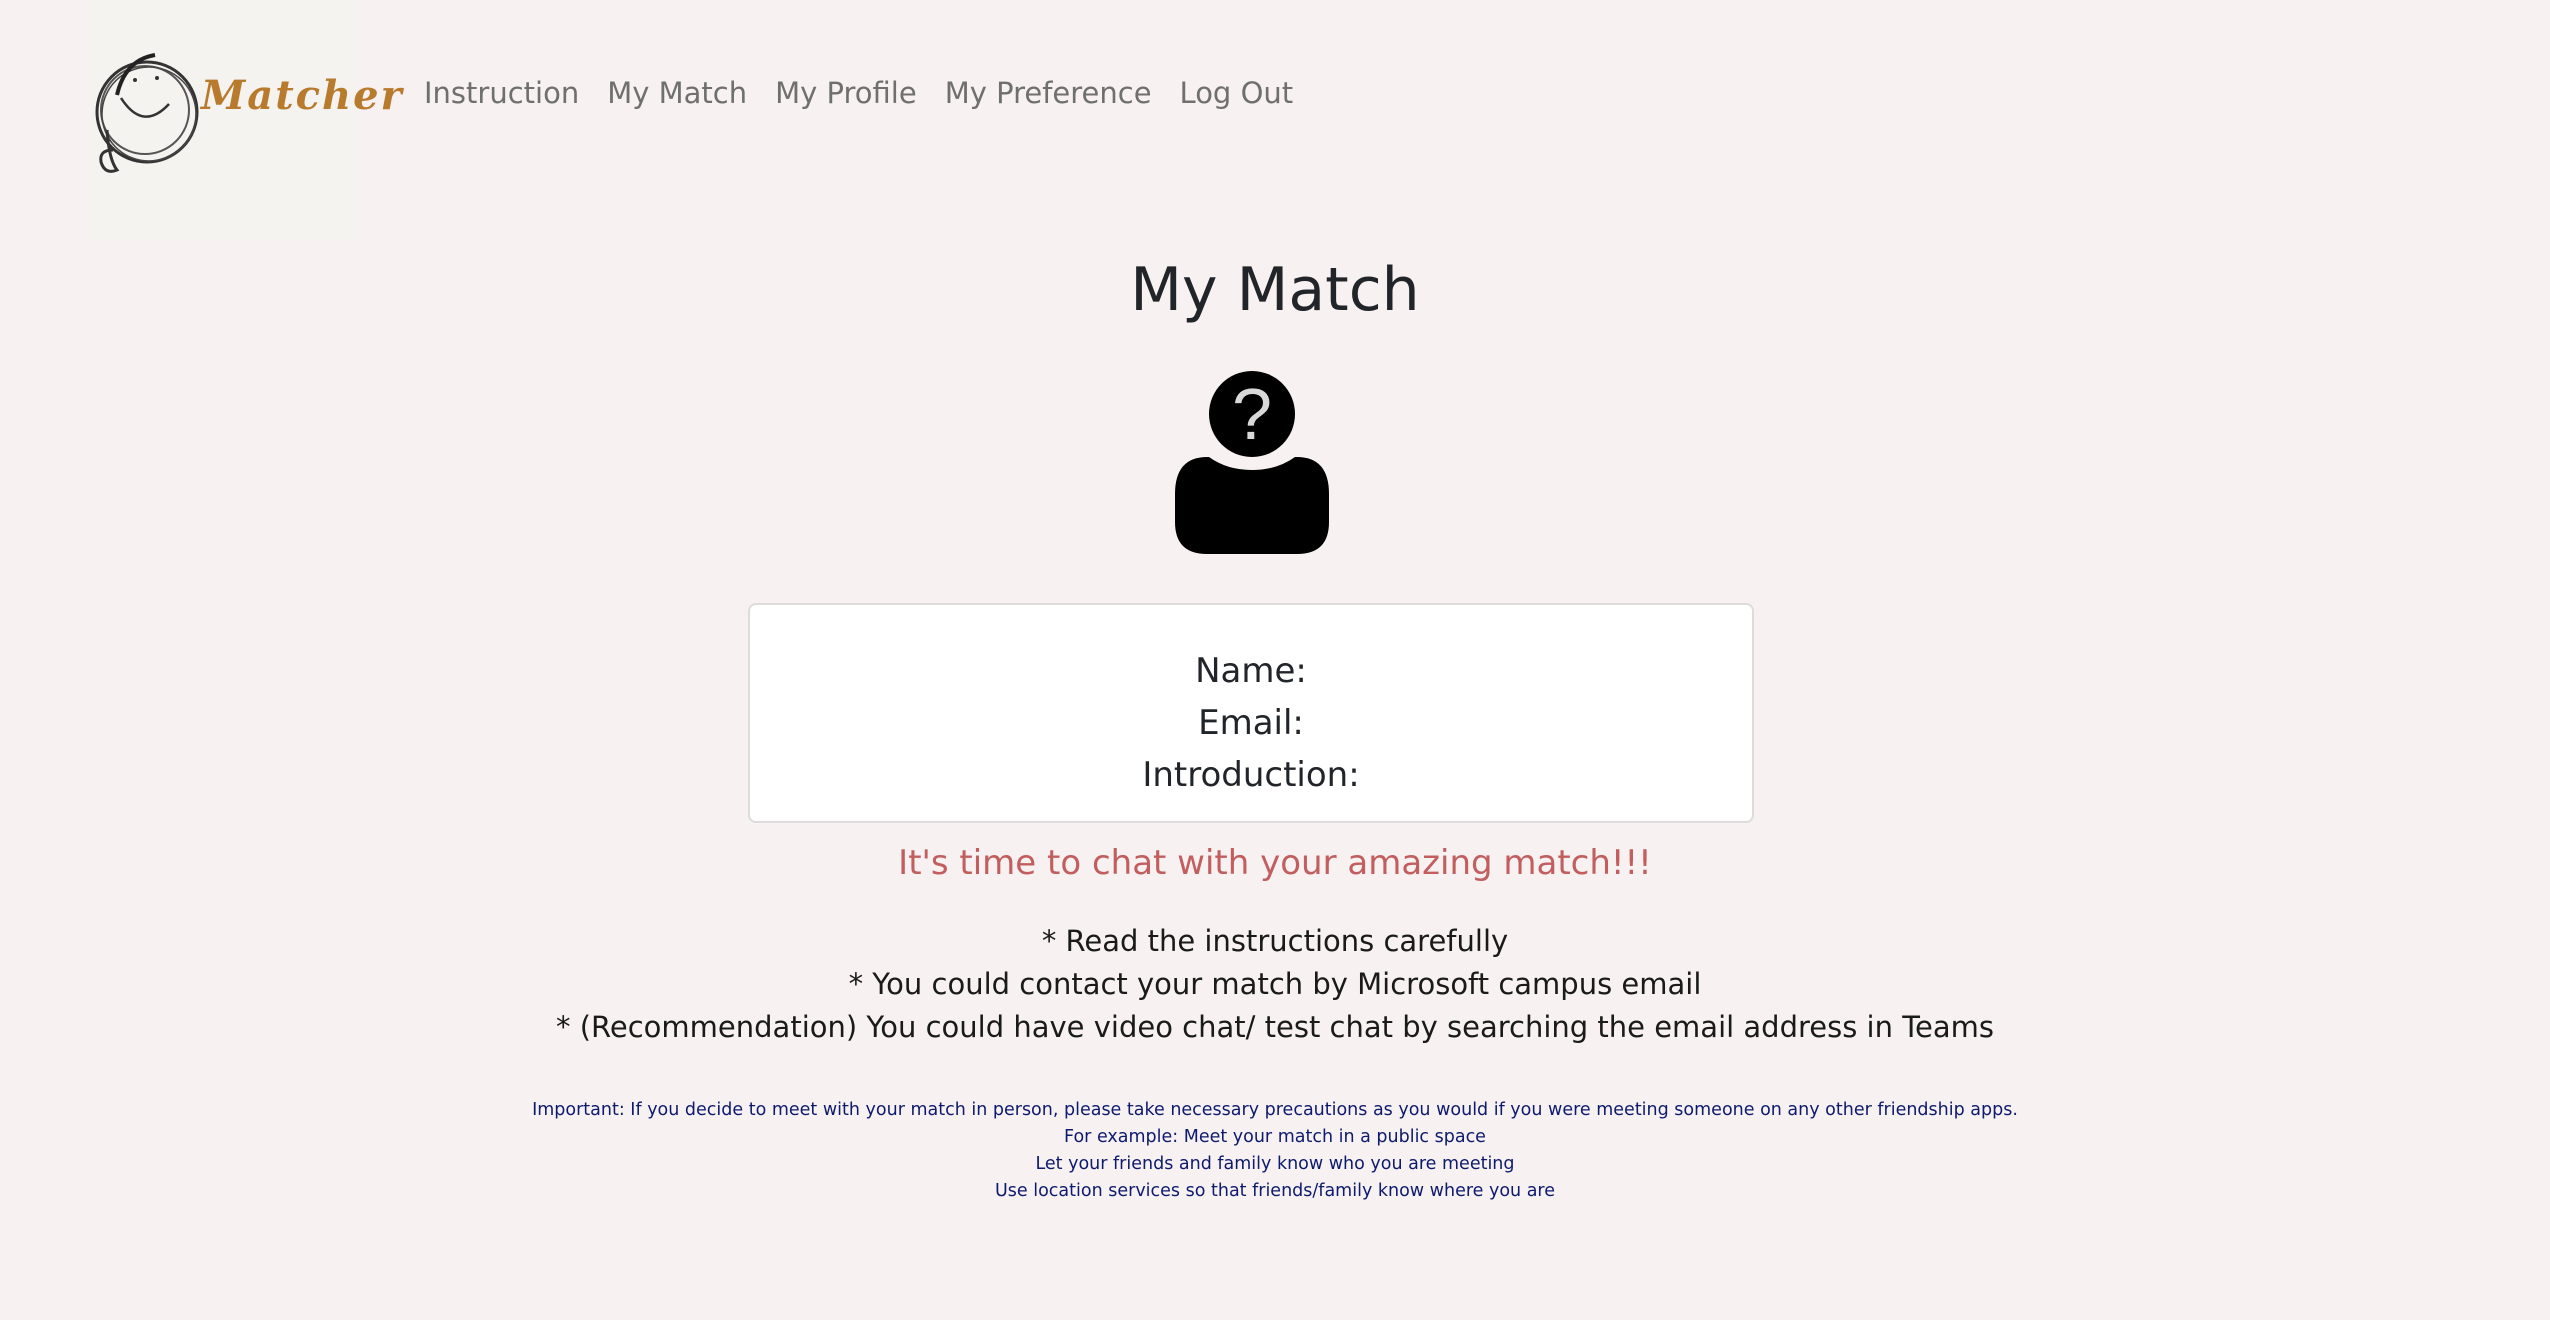  I want to click on brand-logo: Matcher, so click(244, 120).